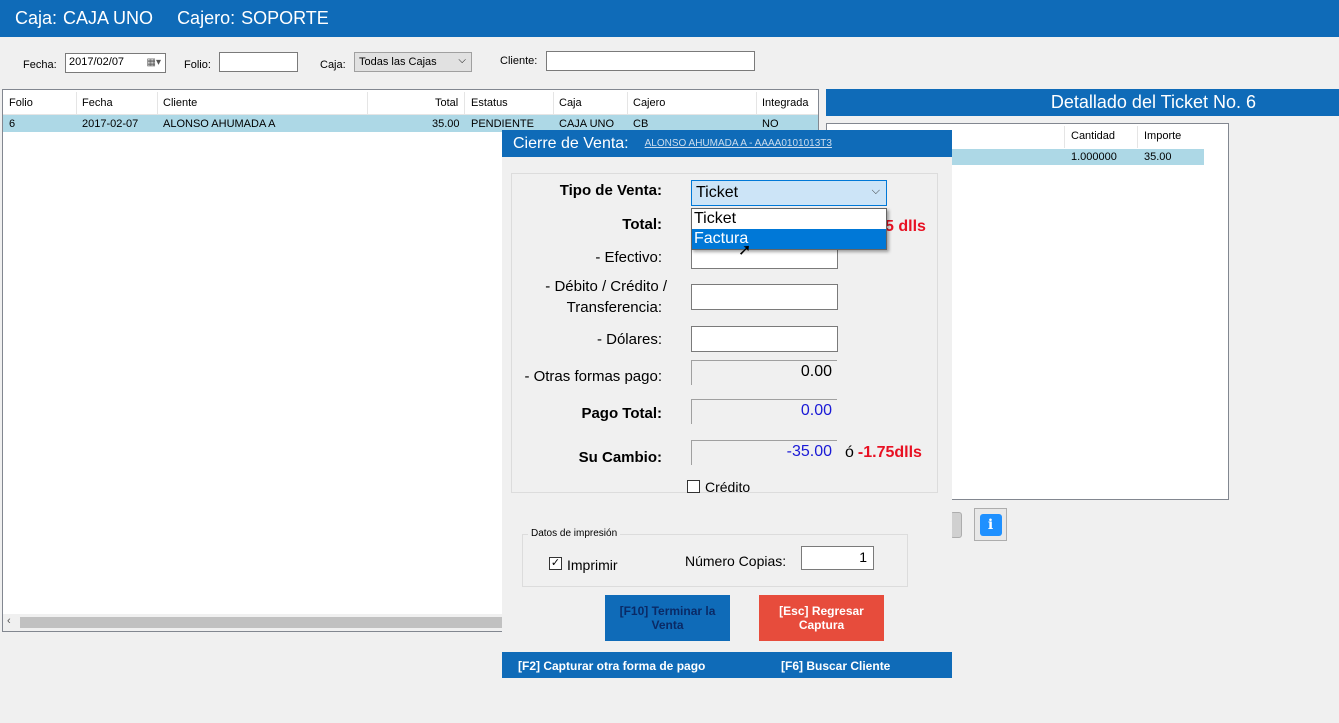 The height and width of the screenshot is (723, 1339). I want to click on calendar-icon: ▦▾, so click(154, 62).